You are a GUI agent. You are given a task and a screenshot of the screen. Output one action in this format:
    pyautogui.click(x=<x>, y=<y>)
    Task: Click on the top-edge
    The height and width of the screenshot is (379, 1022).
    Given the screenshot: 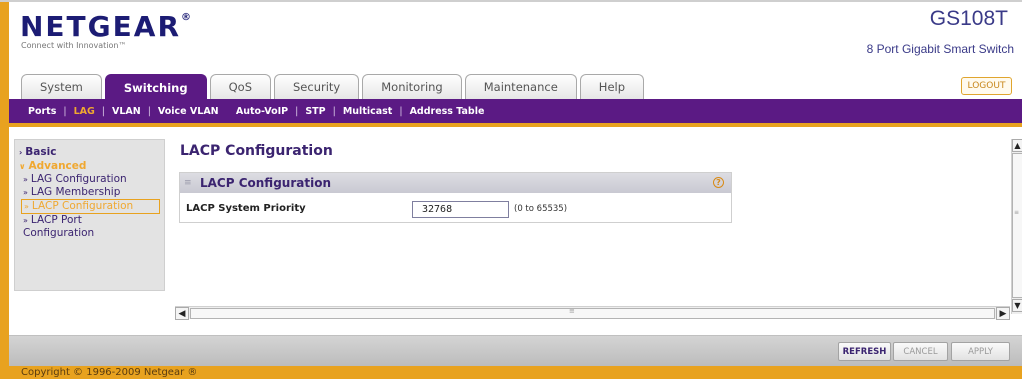 What is the action you would take?
    pyautogui.click(x=511, y=1)
    